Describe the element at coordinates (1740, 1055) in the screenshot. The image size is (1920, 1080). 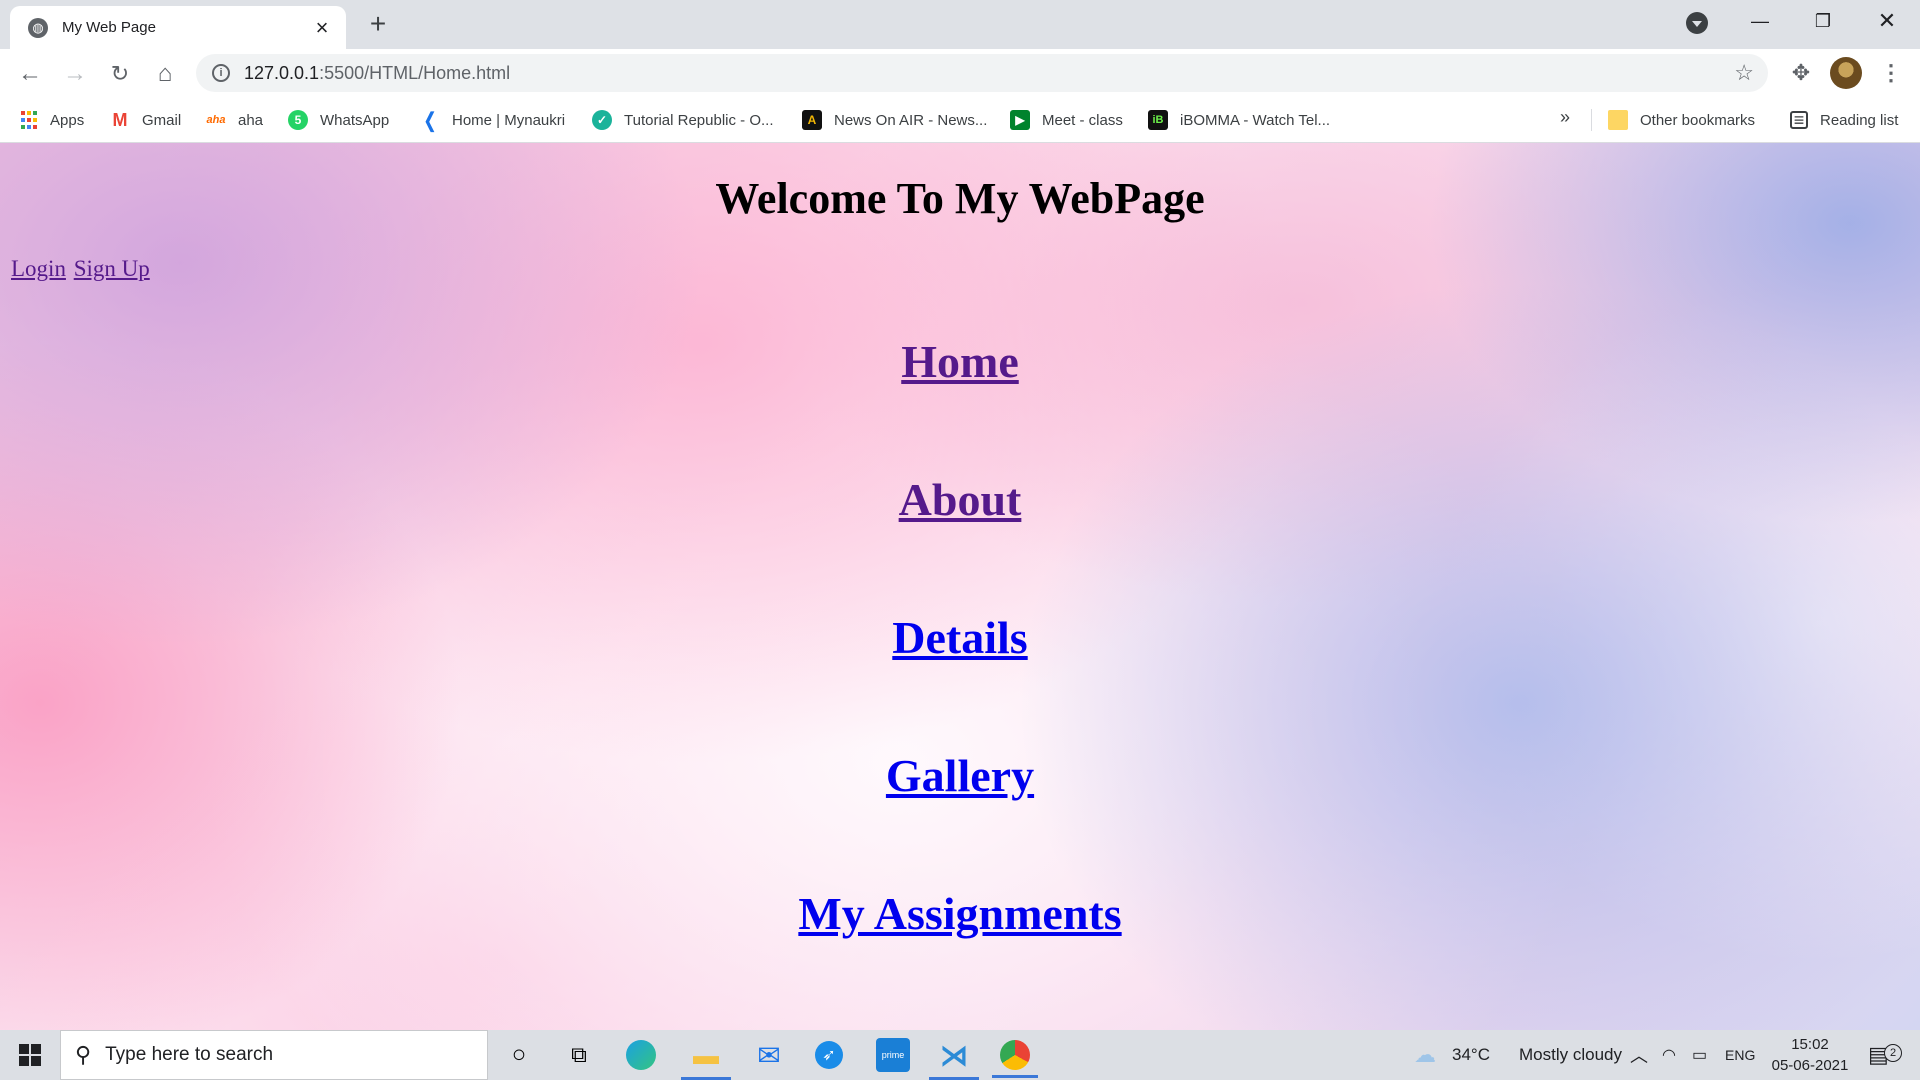
I see `language-indicator: ENG` at that location.